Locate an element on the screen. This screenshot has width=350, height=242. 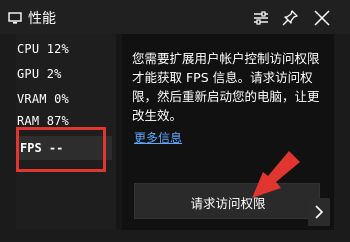
next-page-button is located at coordinates (319, 212).